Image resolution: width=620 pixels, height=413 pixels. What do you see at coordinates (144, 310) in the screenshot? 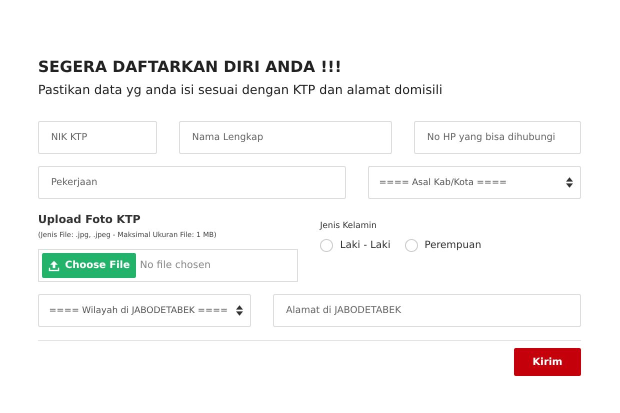
I see `select-field: ==== Wilayah di JABODETABEK ====` at bounding box center [144, 310].